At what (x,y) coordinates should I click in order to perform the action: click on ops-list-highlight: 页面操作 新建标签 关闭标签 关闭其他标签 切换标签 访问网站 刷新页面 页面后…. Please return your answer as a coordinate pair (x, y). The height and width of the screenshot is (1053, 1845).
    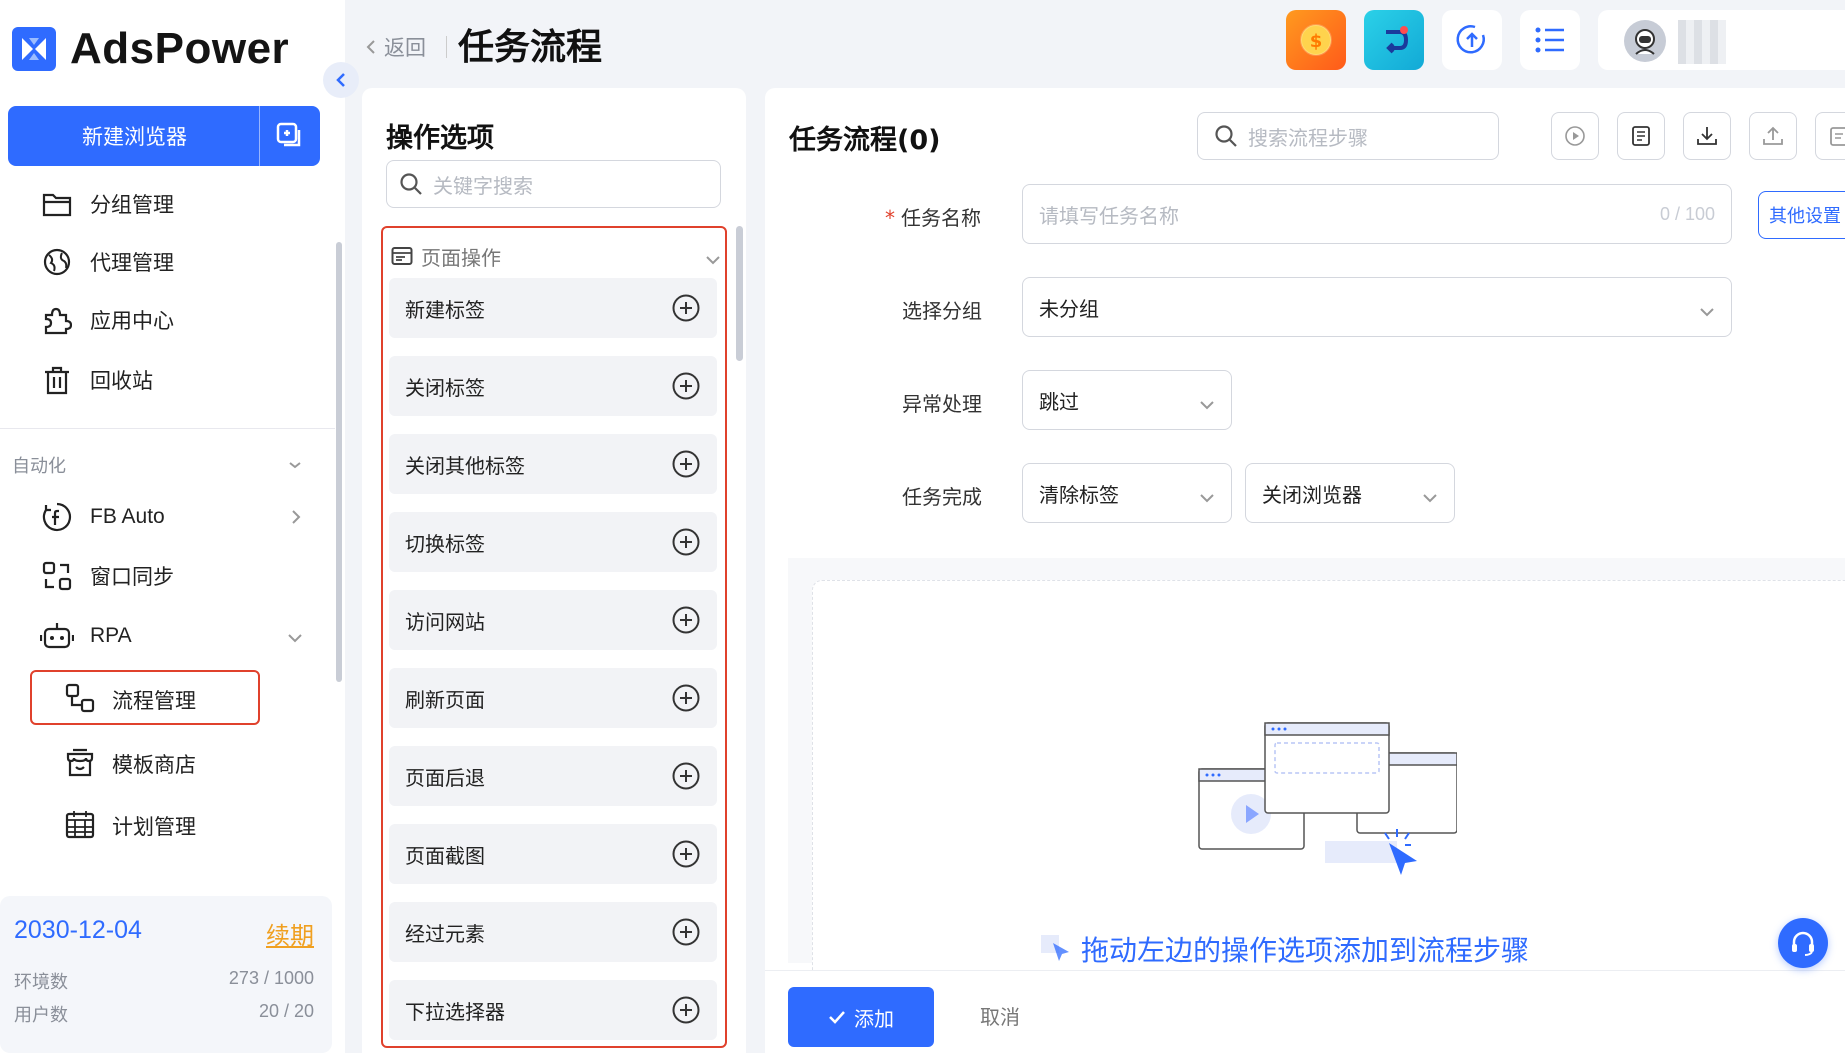
    Looking at the image, I should click on (554, 637).